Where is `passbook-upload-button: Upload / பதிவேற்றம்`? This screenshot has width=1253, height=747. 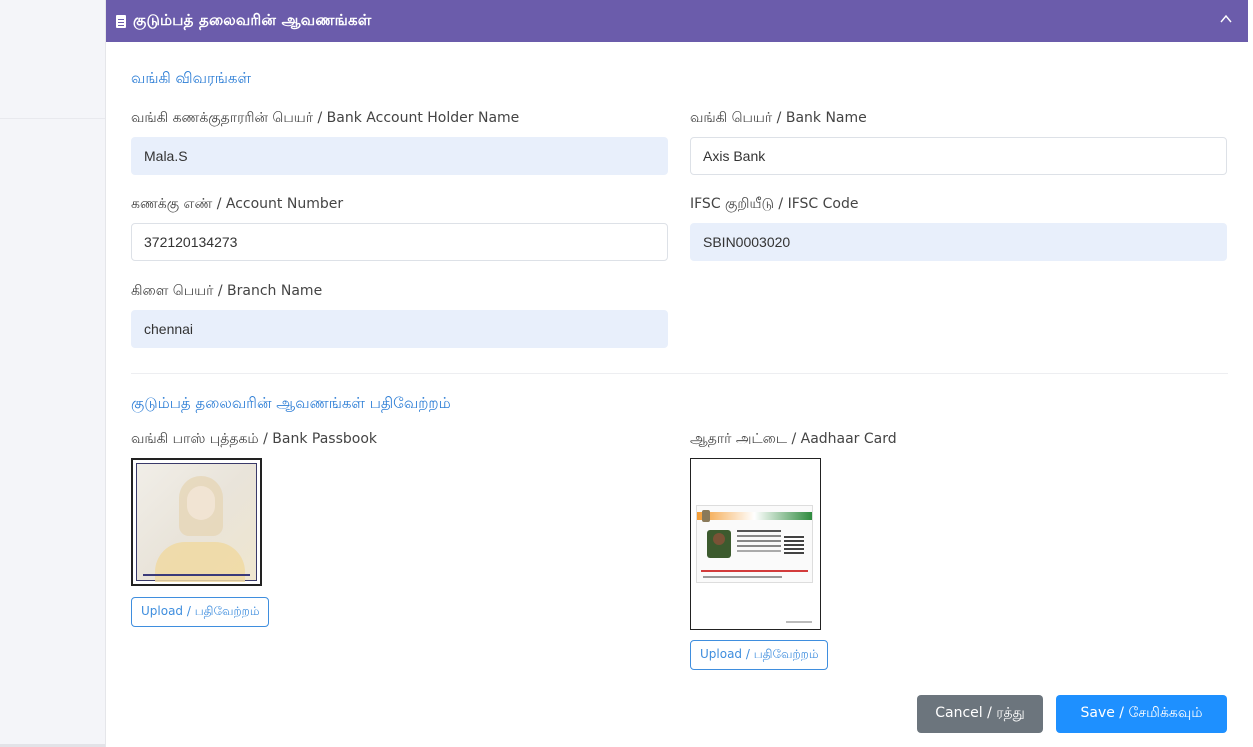
passbook-upload-button: Upload / பதிவேற்றம் is located at coordinates (200, 612).